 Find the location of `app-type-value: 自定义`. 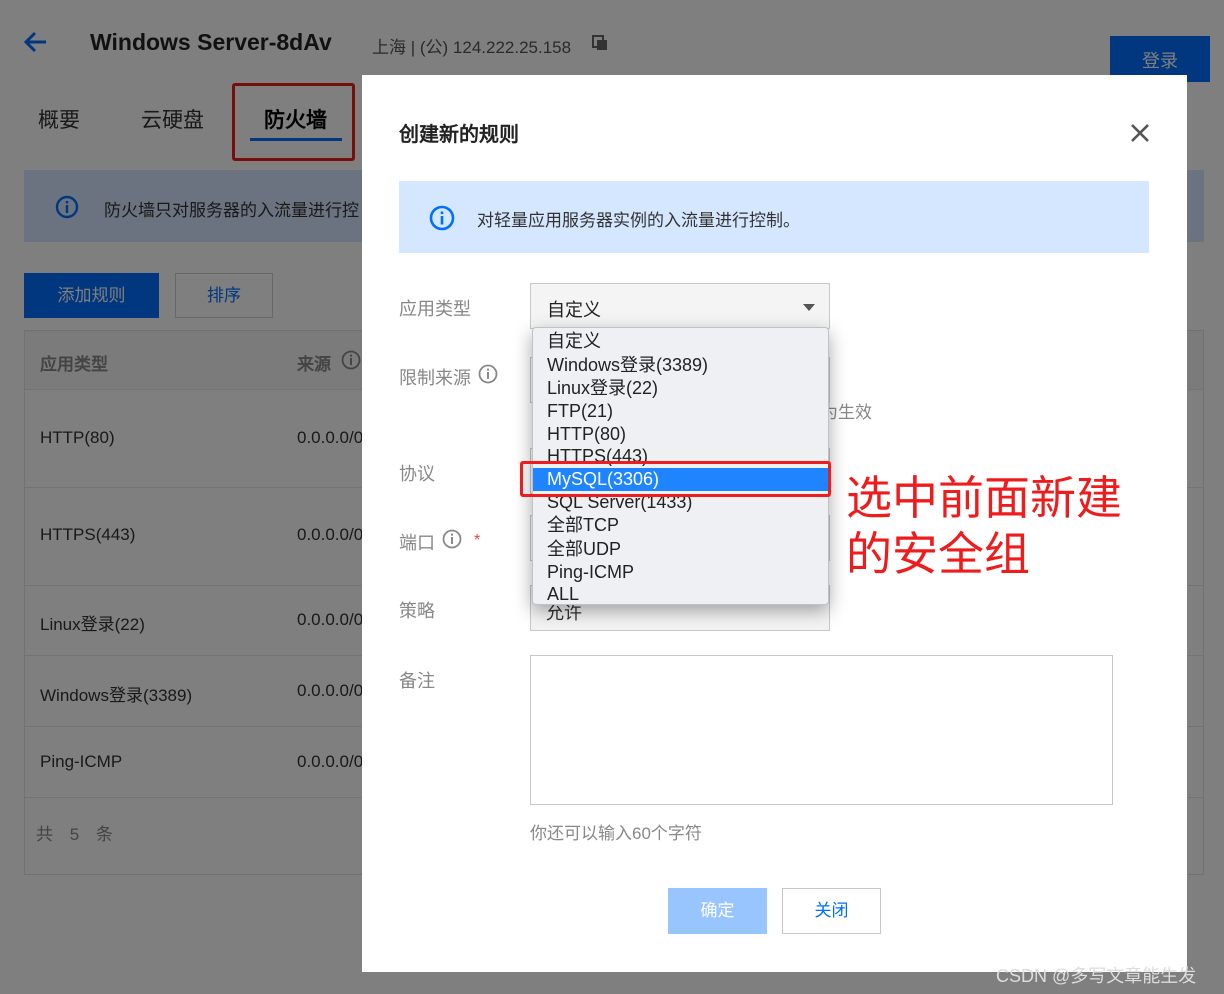

app-type-value: 自定义 is located at coordinates (574, 310).